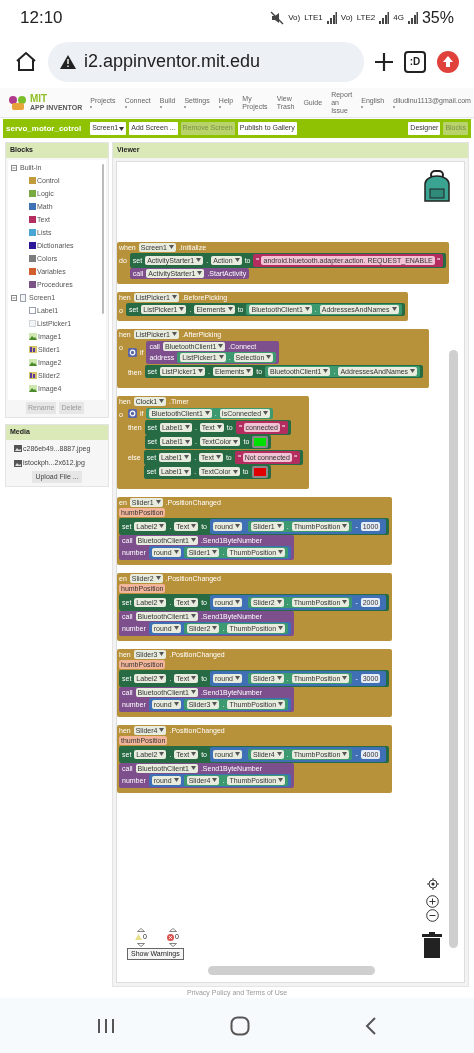 Image resolution: width=474 pixels, height=1053 pixels. I want to click on network-label: LTE1, so click(313, 17).